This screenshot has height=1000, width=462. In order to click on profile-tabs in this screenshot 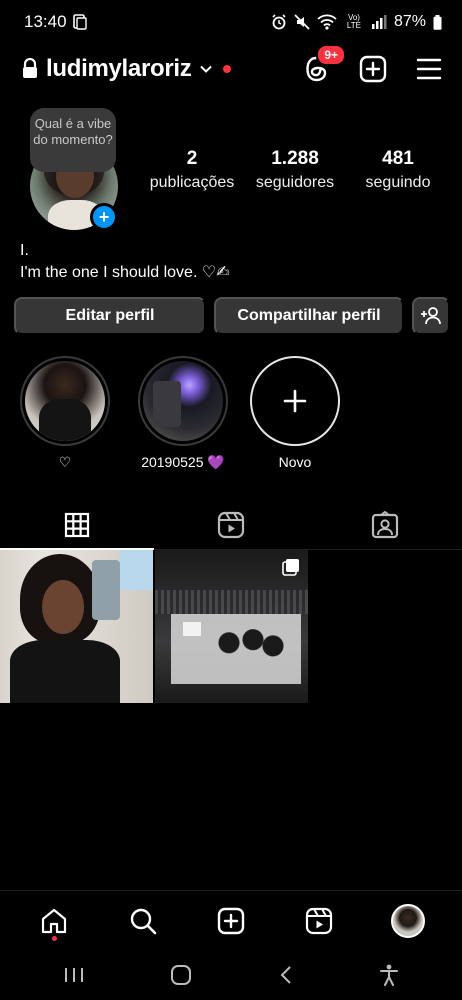, I will do `click(231, 525)`.